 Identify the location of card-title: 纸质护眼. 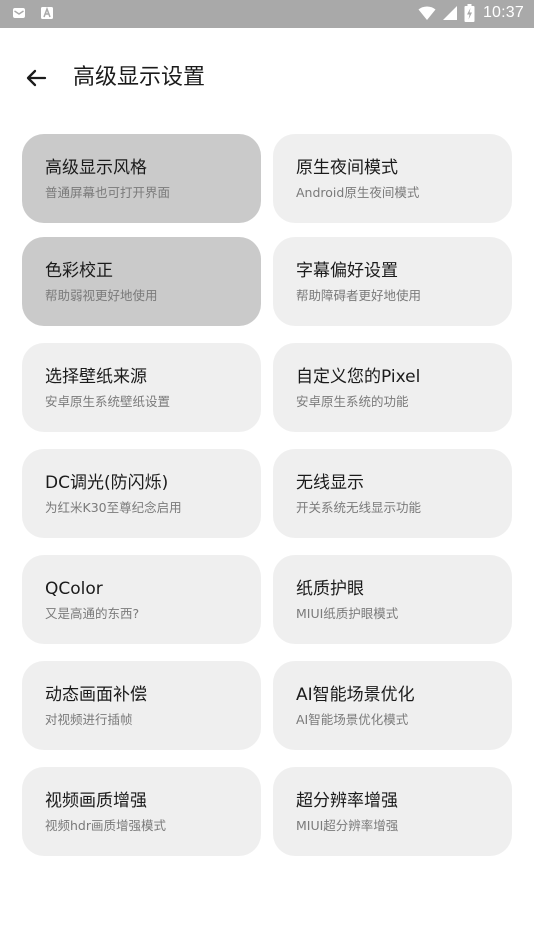
(330, 589).